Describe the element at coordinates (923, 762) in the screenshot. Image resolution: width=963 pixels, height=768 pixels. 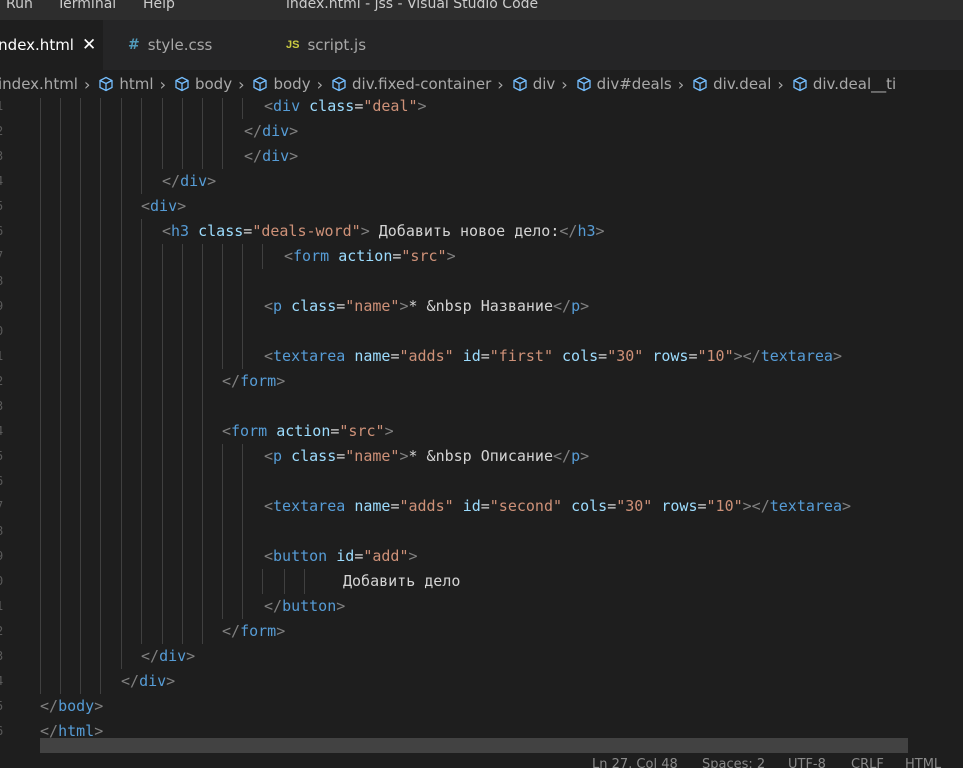
I see `status-language-mode: HTML` at that location.